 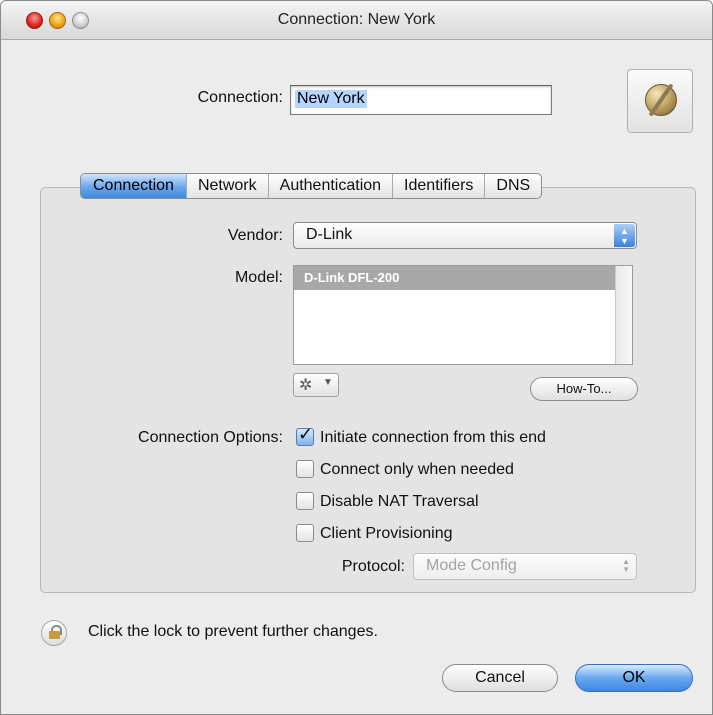 What do you see at coordinates (525, 566) in the screenshot?
I see `protocol-popup: Mode Config ▲ ▼` at bounding box center [525, 566].